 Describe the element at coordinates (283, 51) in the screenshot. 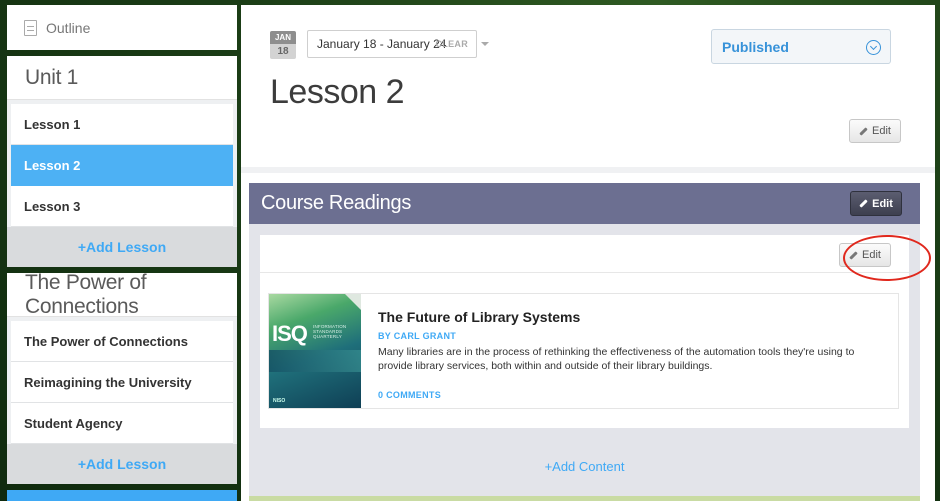

I see `date-day: 18` at that location.